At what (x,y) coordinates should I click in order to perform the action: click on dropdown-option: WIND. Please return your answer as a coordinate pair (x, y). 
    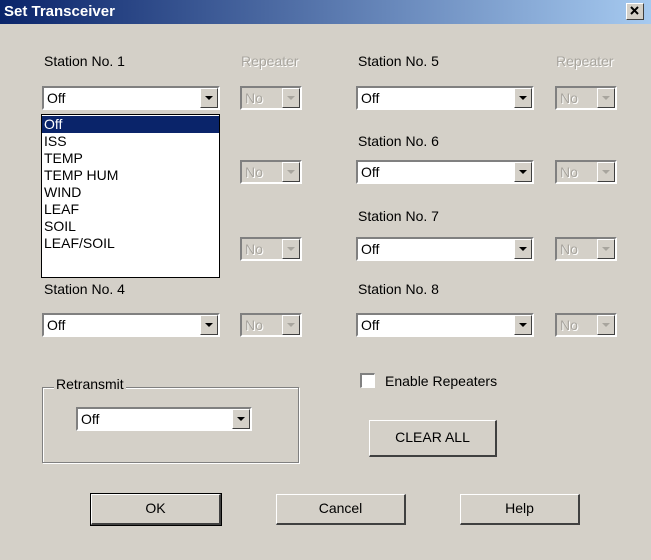
    Looking at the image, I should click on (130, 192).